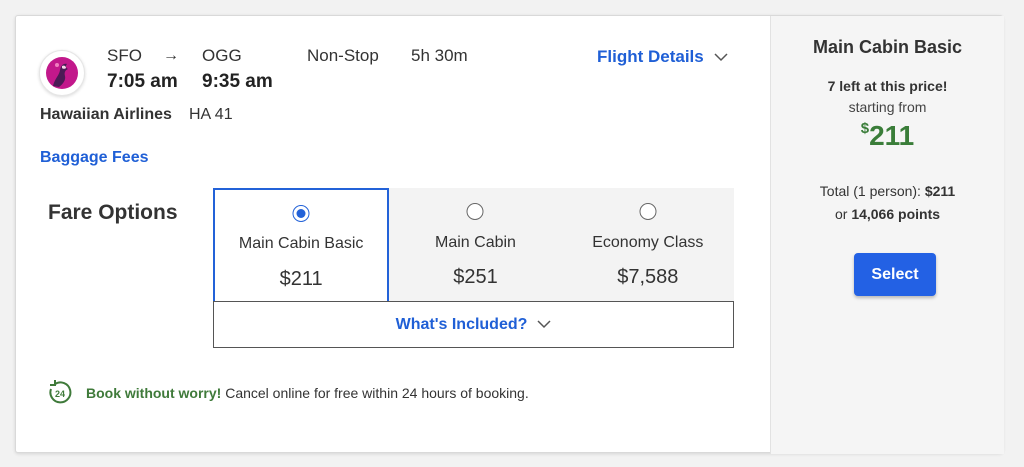 This screenshot has height=467, width=1024. I want to click on fare-option-main-cabin: Main Cabin $251, so click(475, 244).